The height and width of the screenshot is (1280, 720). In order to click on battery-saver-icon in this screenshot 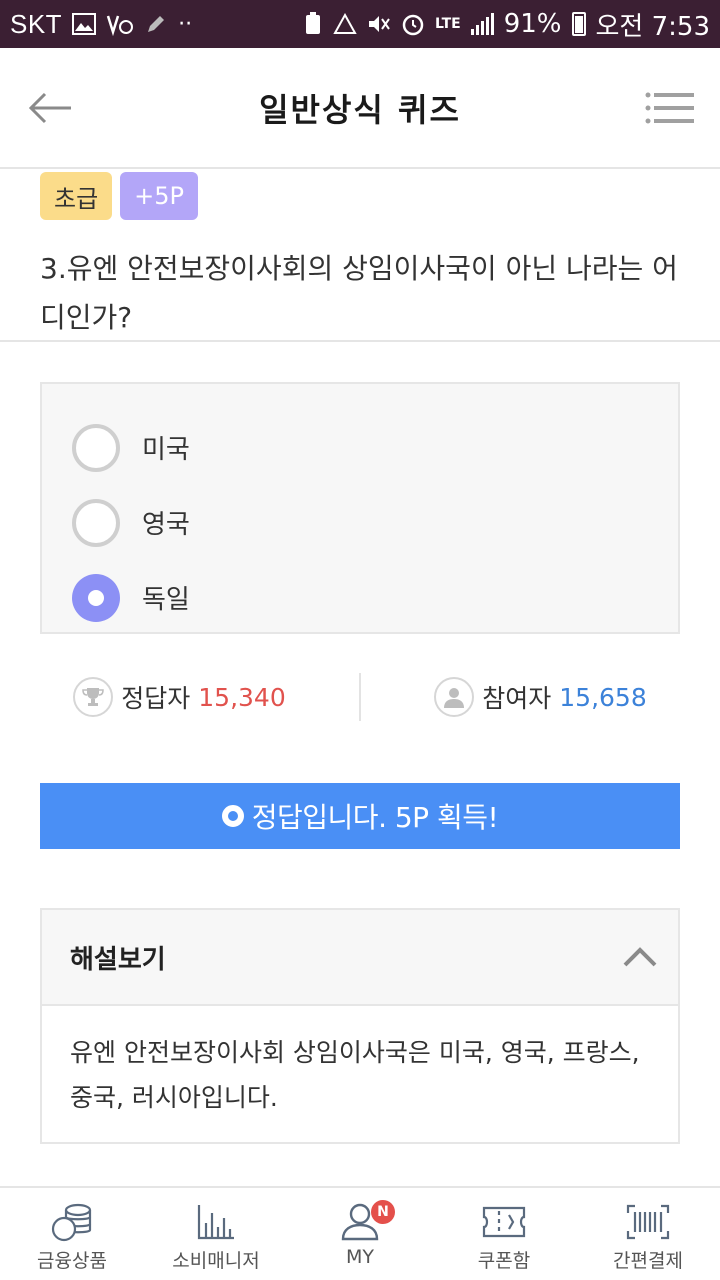, I will do `click(313, 24)`.